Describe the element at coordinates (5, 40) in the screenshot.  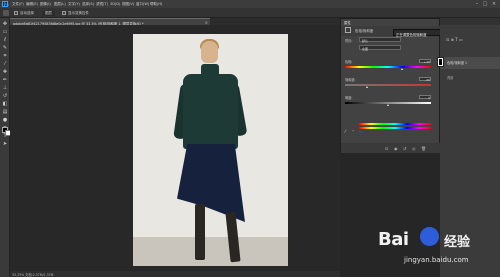
I see `lasso-icon: ℓ` at that location.